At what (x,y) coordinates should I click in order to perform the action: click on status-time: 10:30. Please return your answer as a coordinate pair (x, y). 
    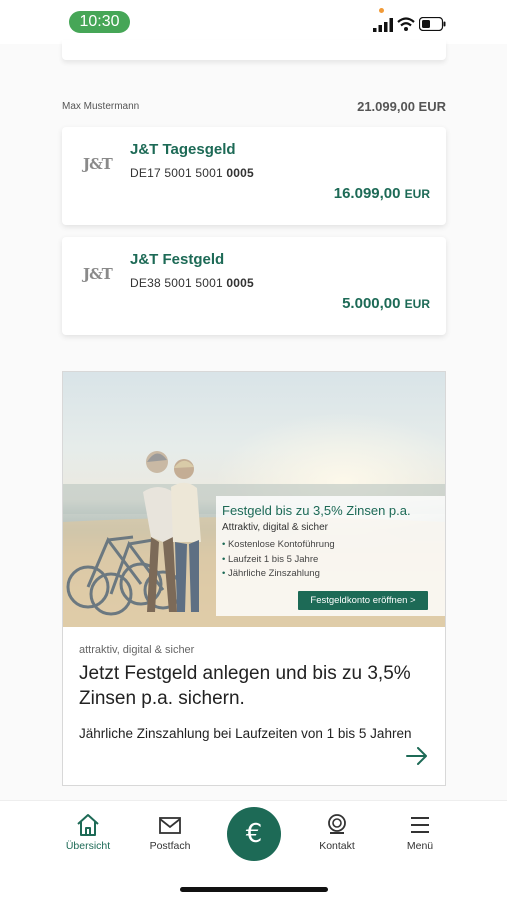
    Looking at the image, I should click on (99, 22).